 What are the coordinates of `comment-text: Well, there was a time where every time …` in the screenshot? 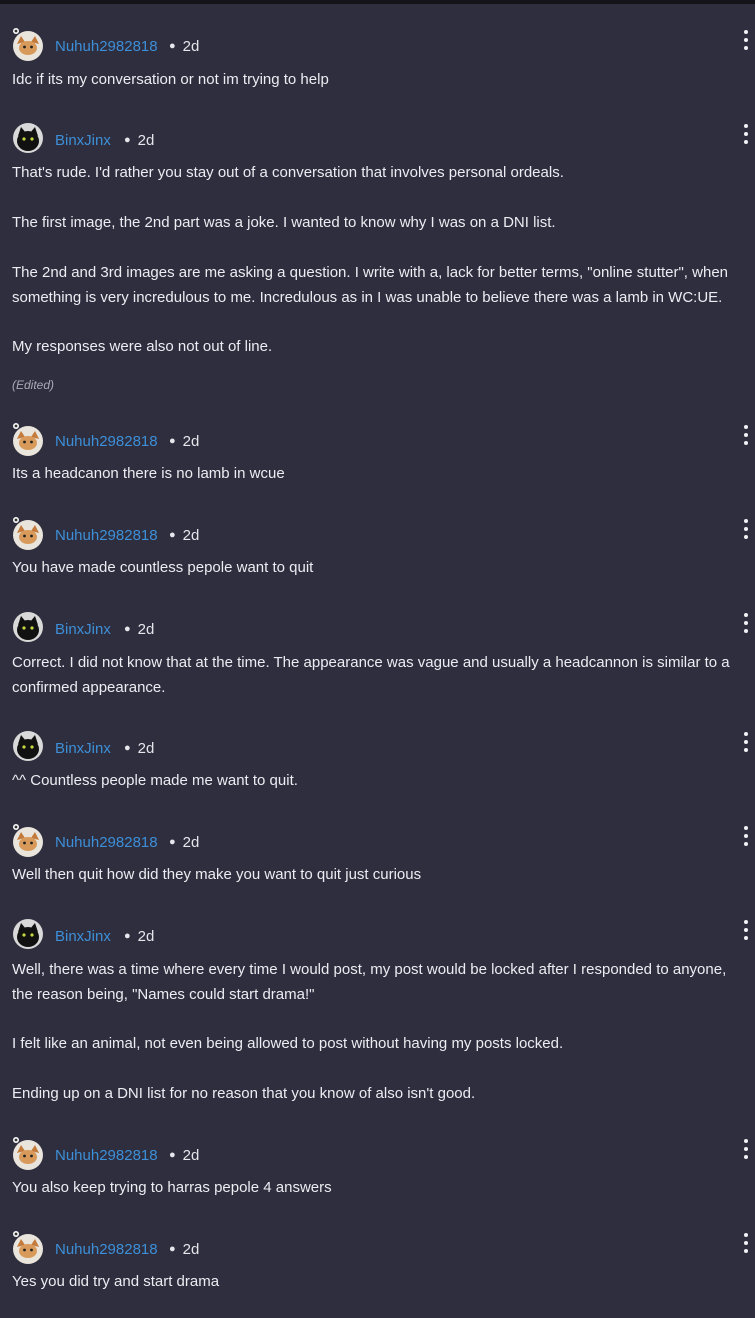 It's located at (369, 982).